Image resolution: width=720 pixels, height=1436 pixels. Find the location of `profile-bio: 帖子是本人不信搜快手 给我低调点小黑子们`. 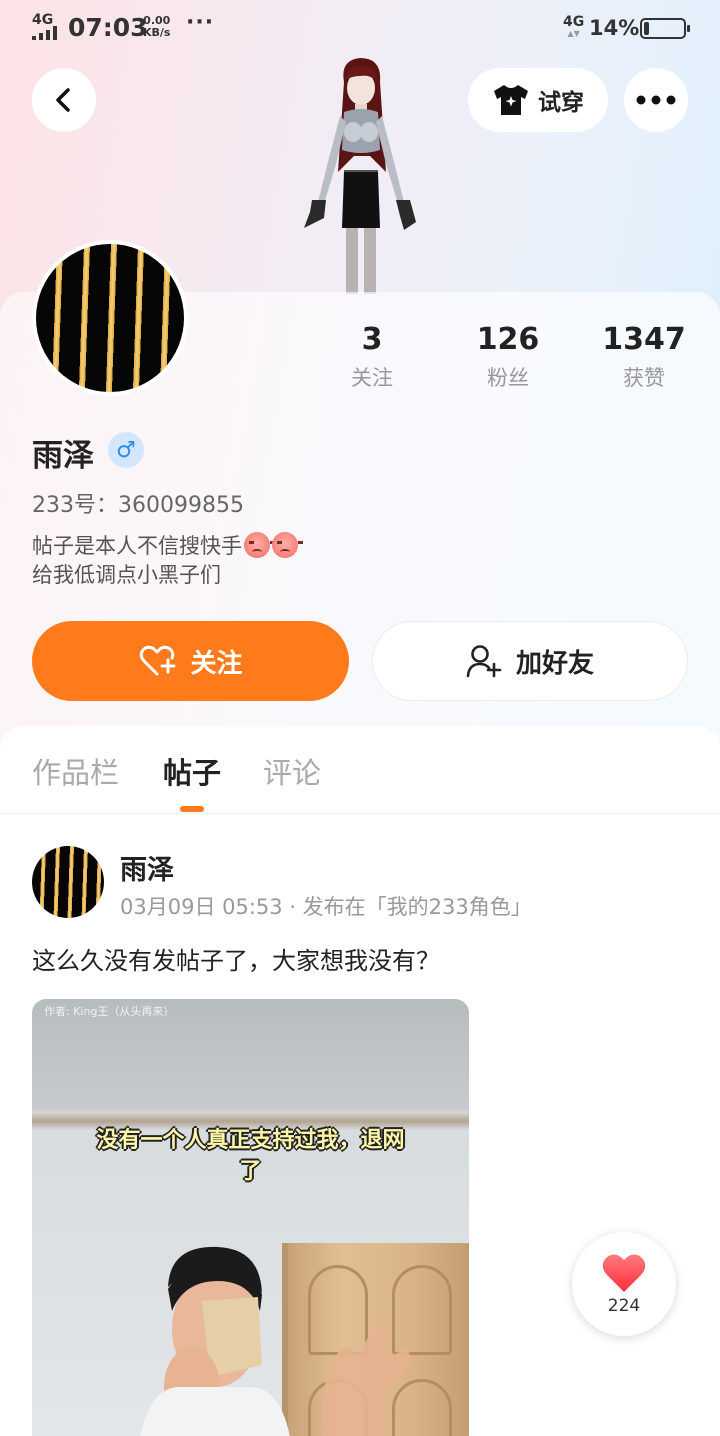

profile-bio: 帖子是本人不信搜快手 给我低调点小黑子们 is located at coordinates (167, 561).